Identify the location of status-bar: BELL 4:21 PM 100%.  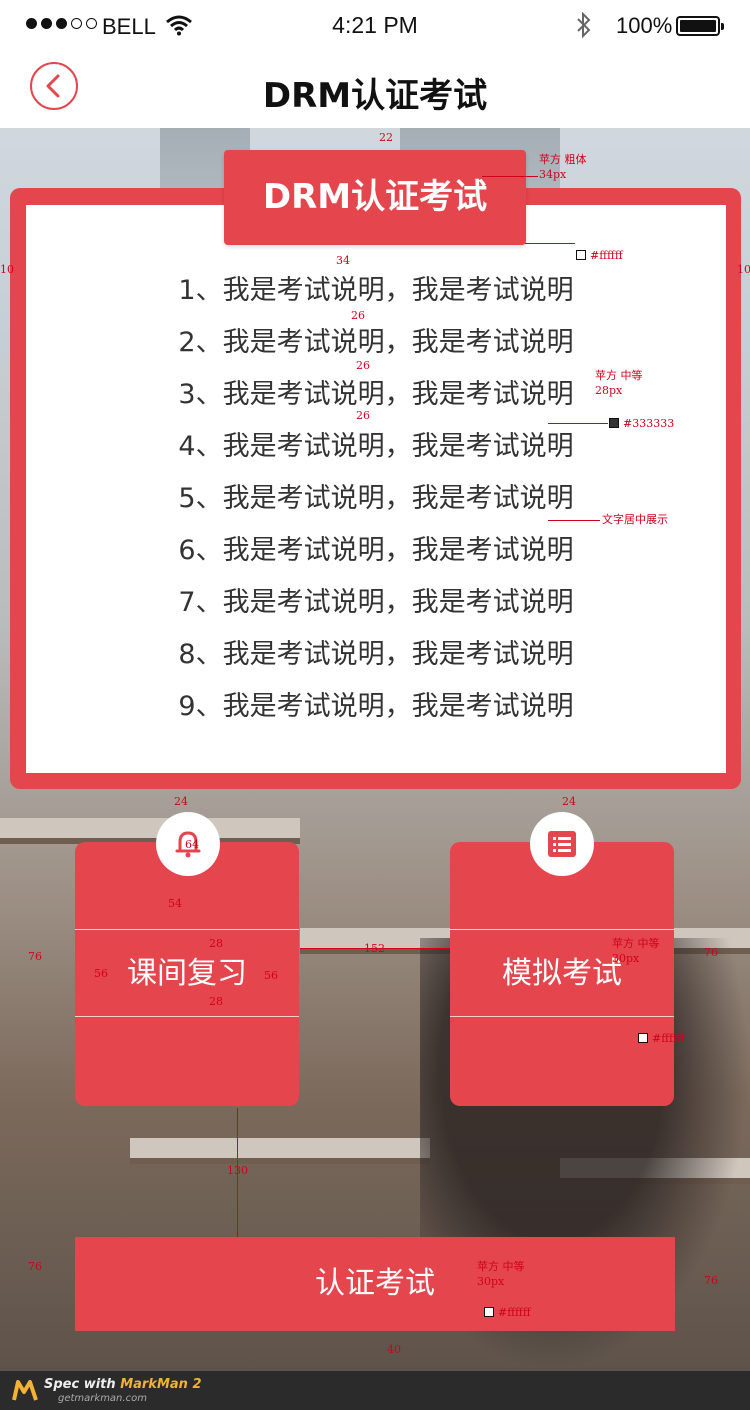
(375, 25).